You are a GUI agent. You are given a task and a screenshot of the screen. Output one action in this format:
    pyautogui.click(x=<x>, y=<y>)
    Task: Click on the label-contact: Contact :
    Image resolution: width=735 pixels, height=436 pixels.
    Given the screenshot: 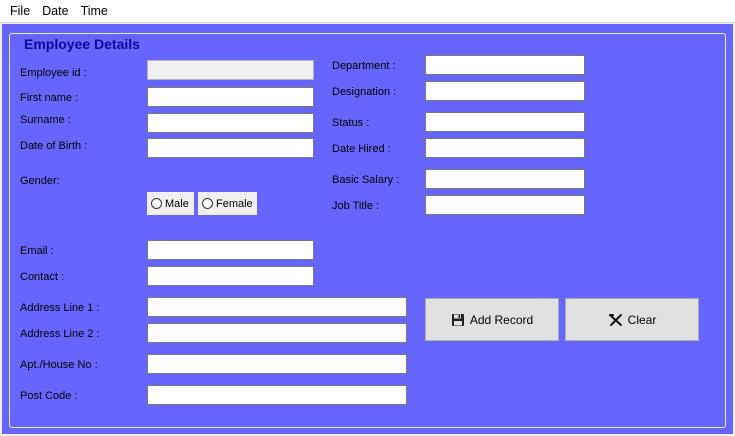 What is the action you would take?
    pyautogui.click(x=42, y=277)
    